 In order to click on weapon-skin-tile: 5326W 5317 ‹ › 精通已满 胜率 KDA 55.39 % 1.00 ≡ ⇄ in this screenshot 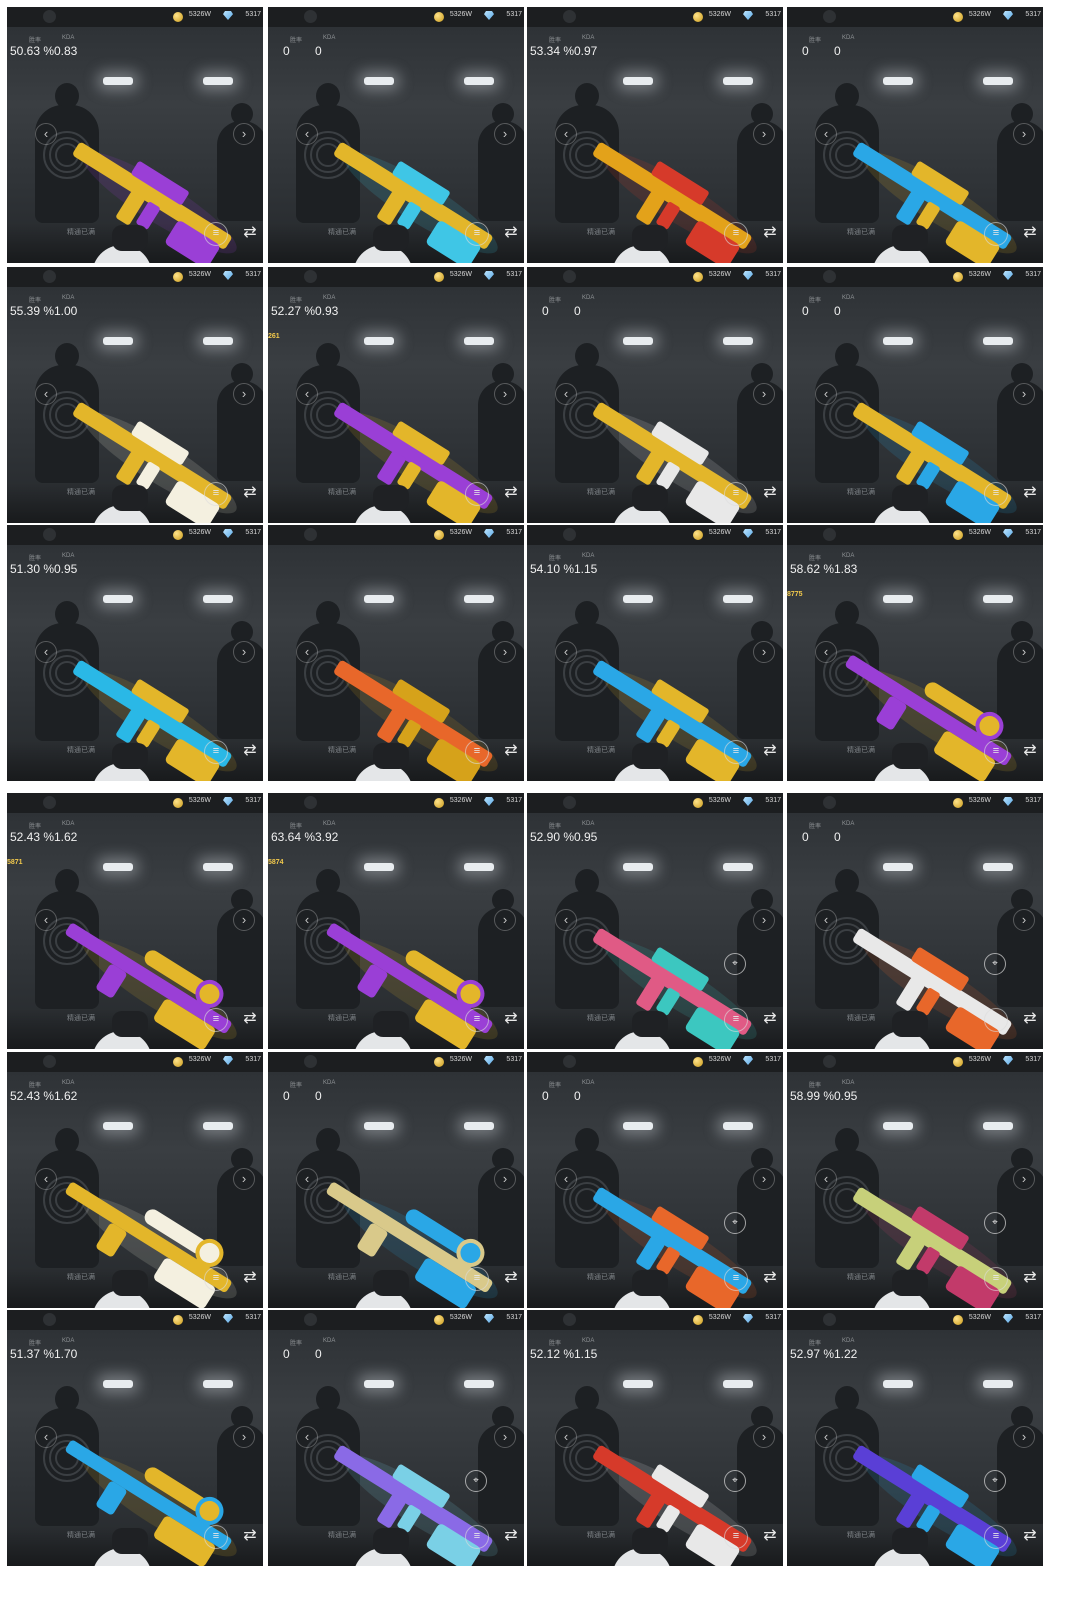, I will do `click(135, 395)`.